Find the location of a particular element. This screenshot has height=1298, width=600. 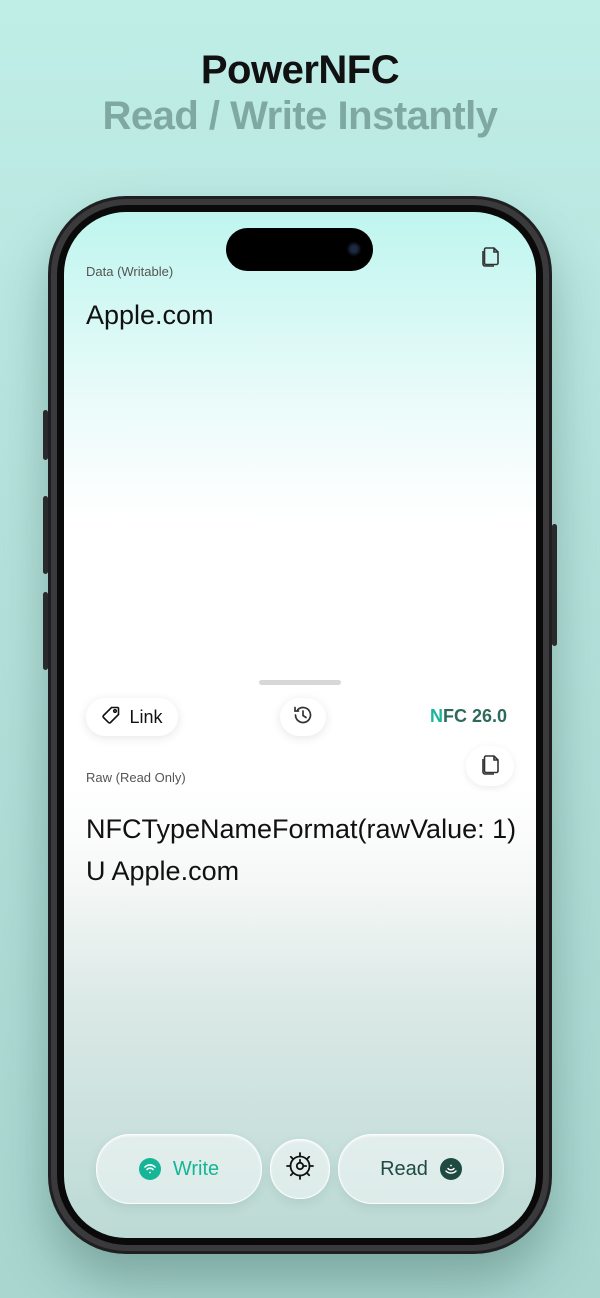

promo-subtitle: Read / Write Instantly is located at coordinates (300, 116).